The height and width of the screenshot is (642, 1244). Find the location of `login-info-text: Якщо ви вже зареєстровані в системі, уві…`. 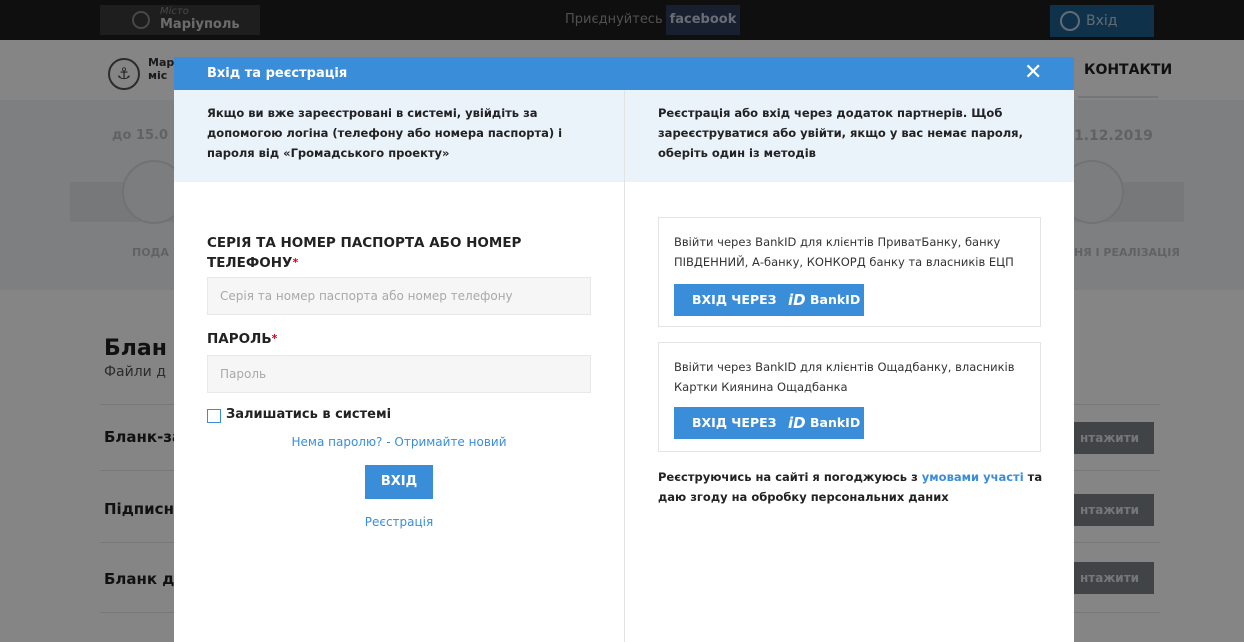

login-info-text: Якщо ви вже зареєстровані в системі, уві… is located at coordinates (385, 133).